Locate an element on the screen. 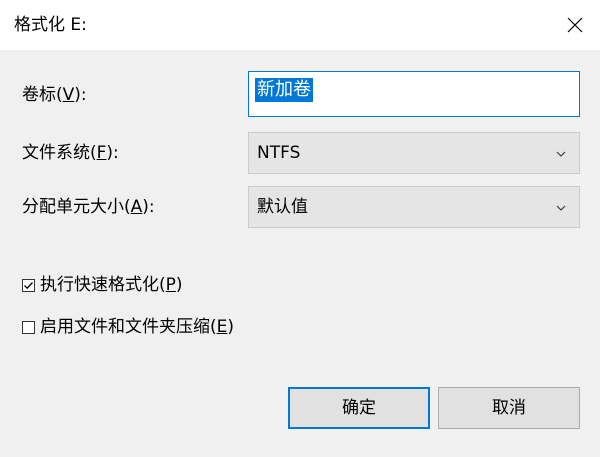  volume-label-input: 新加卷 is located at coordinates (414, 94).